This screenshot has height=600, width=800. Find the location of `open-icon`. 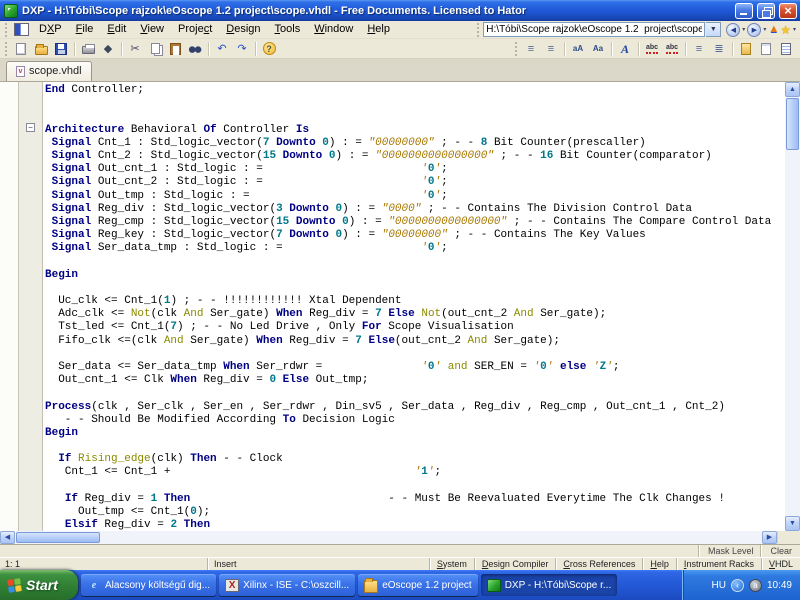

open-icon is located at coordinates (41, 49).